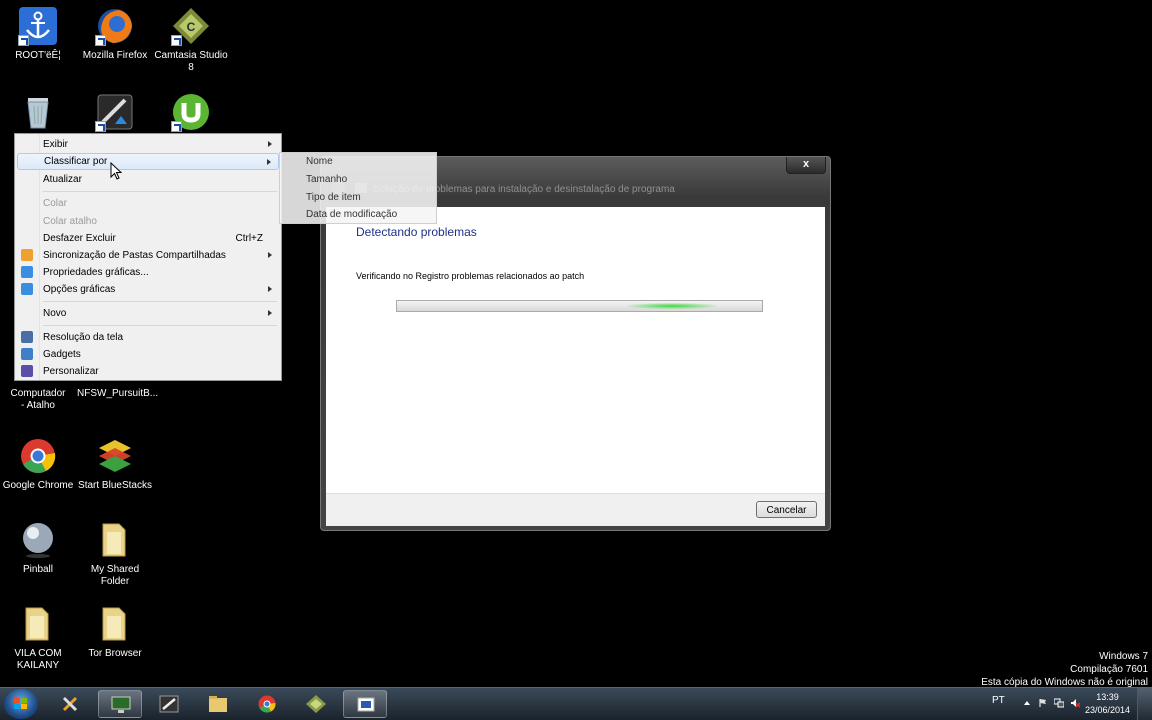 The image size is (1152, 720). What do you see at coordinates (1107, 704) in the screenshot?
I see `taskbar-clock: 13:39 23/06/2014` at bounding box center [1107, 704].